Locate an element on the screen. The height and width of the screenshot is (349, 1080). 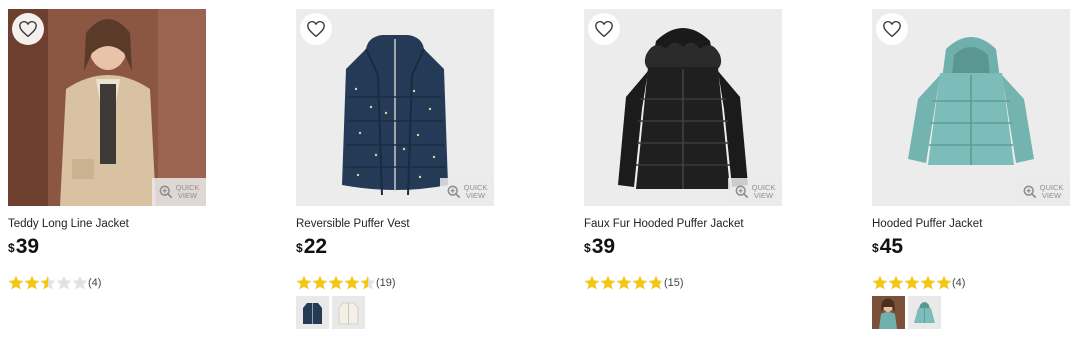
price-value: 45 is located at coordinates (891, 246).